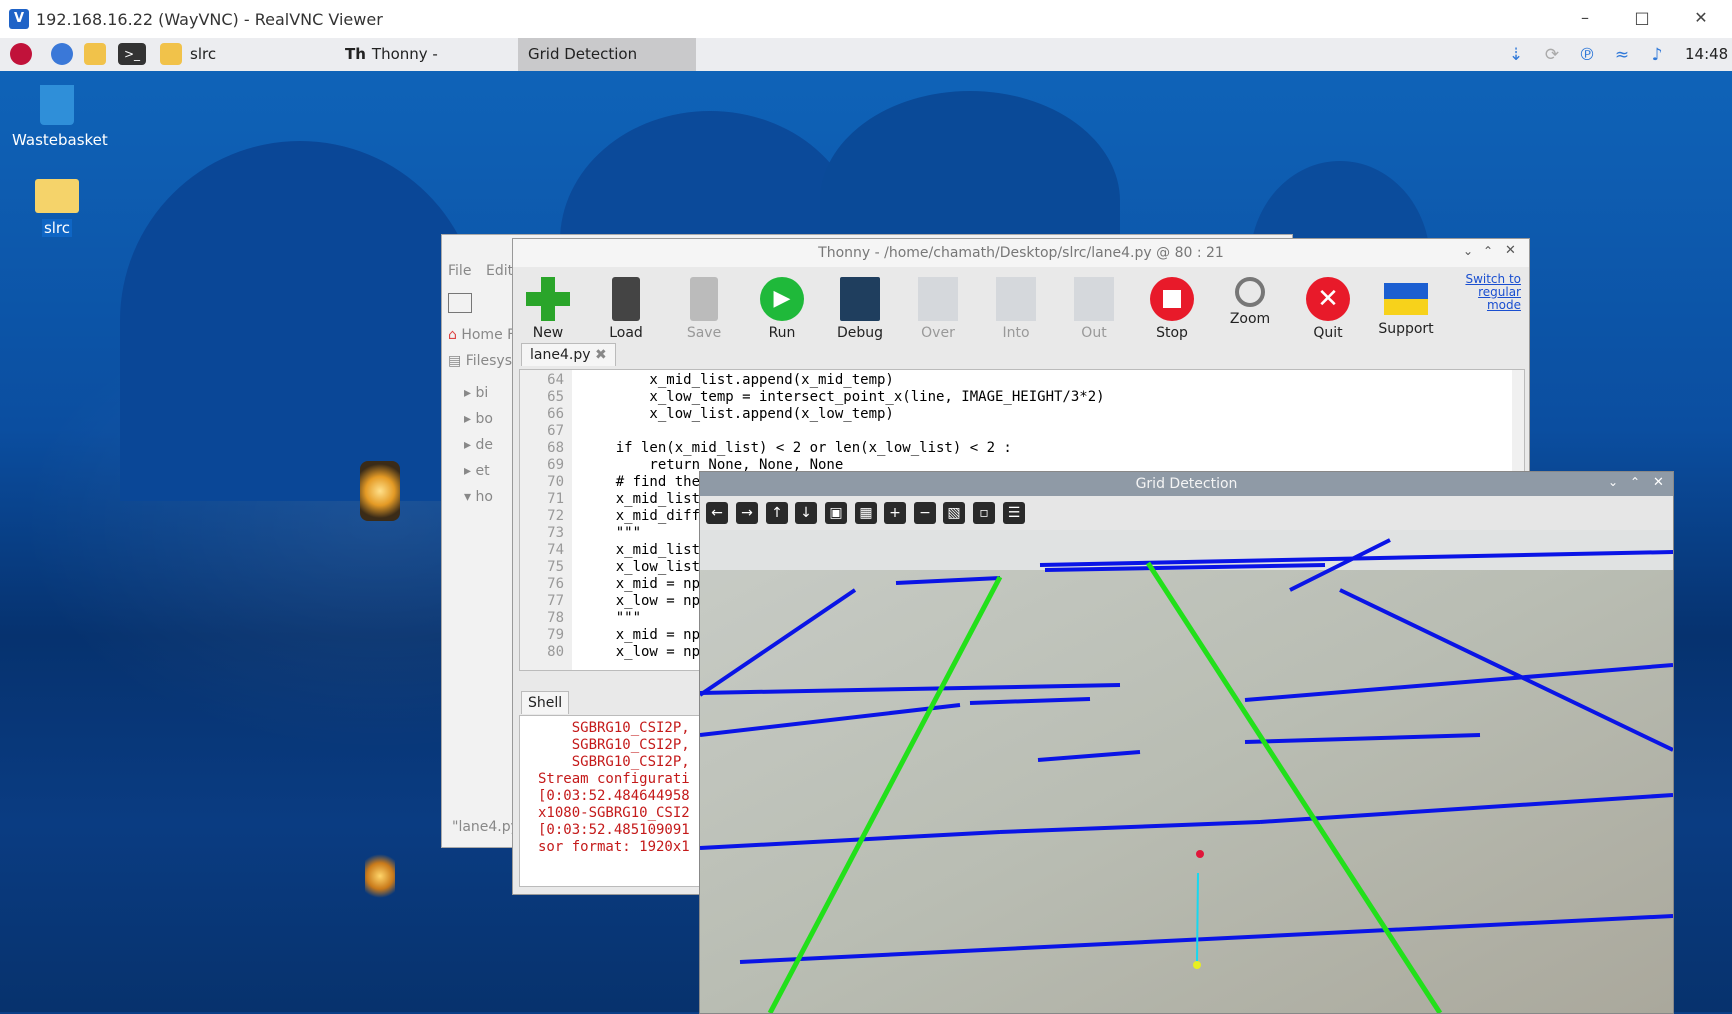 Image resolution: width=1732 pixels, height=1014 pixels. I want to click on bluetooth-icon: ℗, so click(1587, 55).